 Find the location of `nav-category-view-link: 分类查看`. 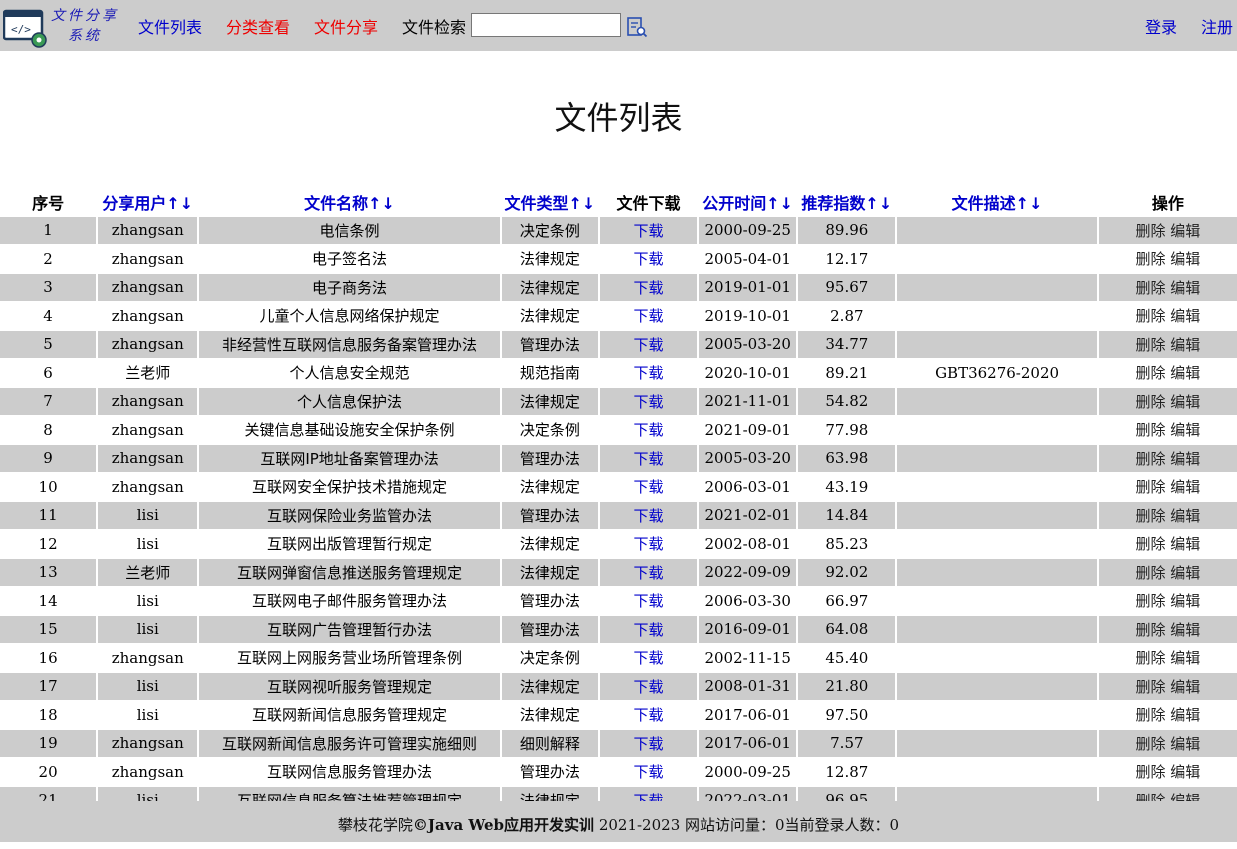

nav-category-view-link: 分类查看 is located at coordinates (258, 26).